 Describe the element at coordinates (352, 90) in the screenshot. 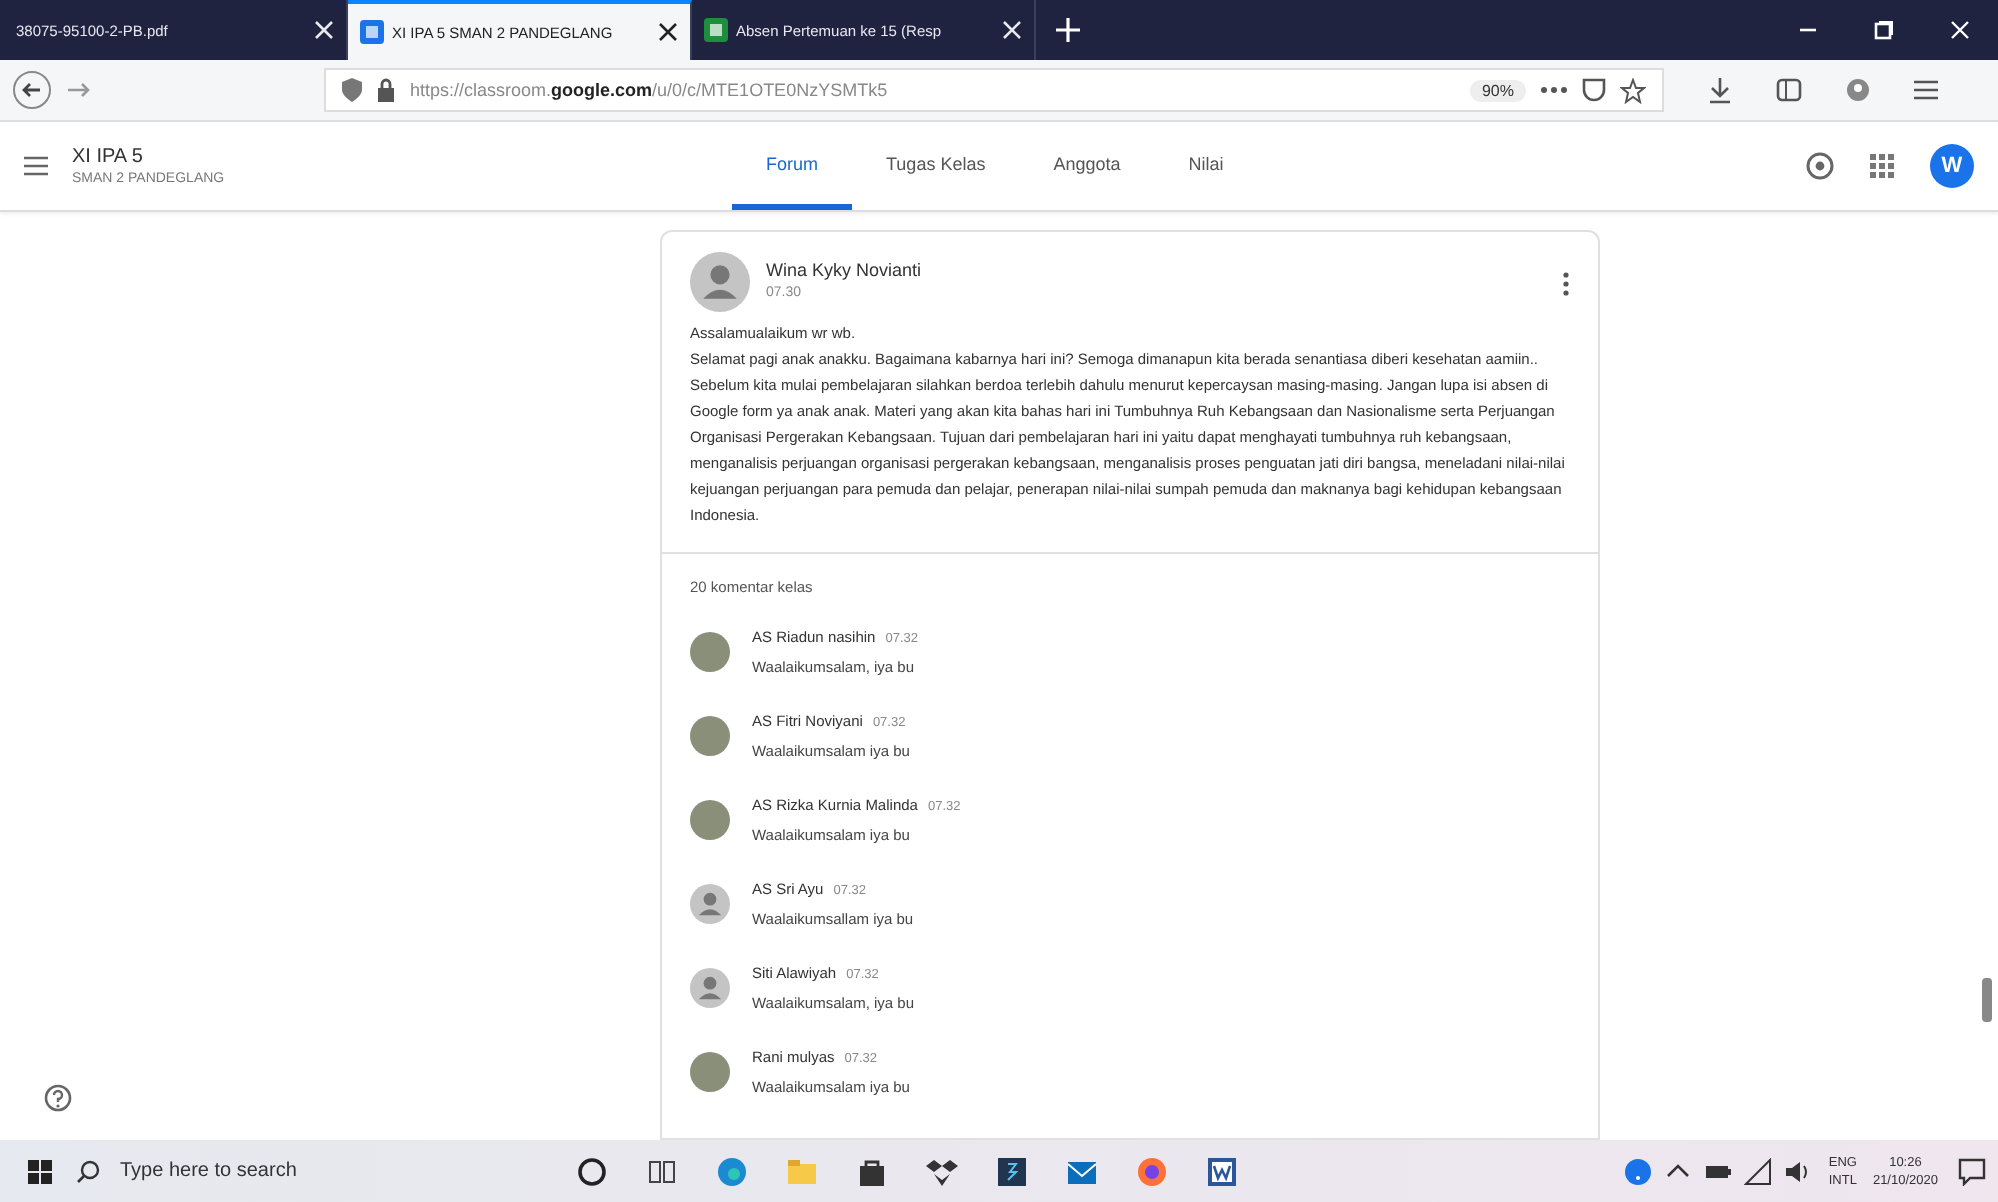

I see `shield-icon` at that location.